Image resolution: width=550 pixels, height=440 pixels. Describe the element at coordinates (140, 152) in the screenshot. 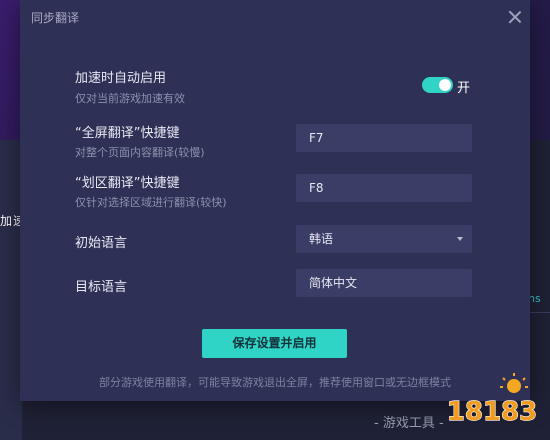

I see `fullscreen-hotkey-sub: 对整个页面内容翻译(较慢)` at that location.